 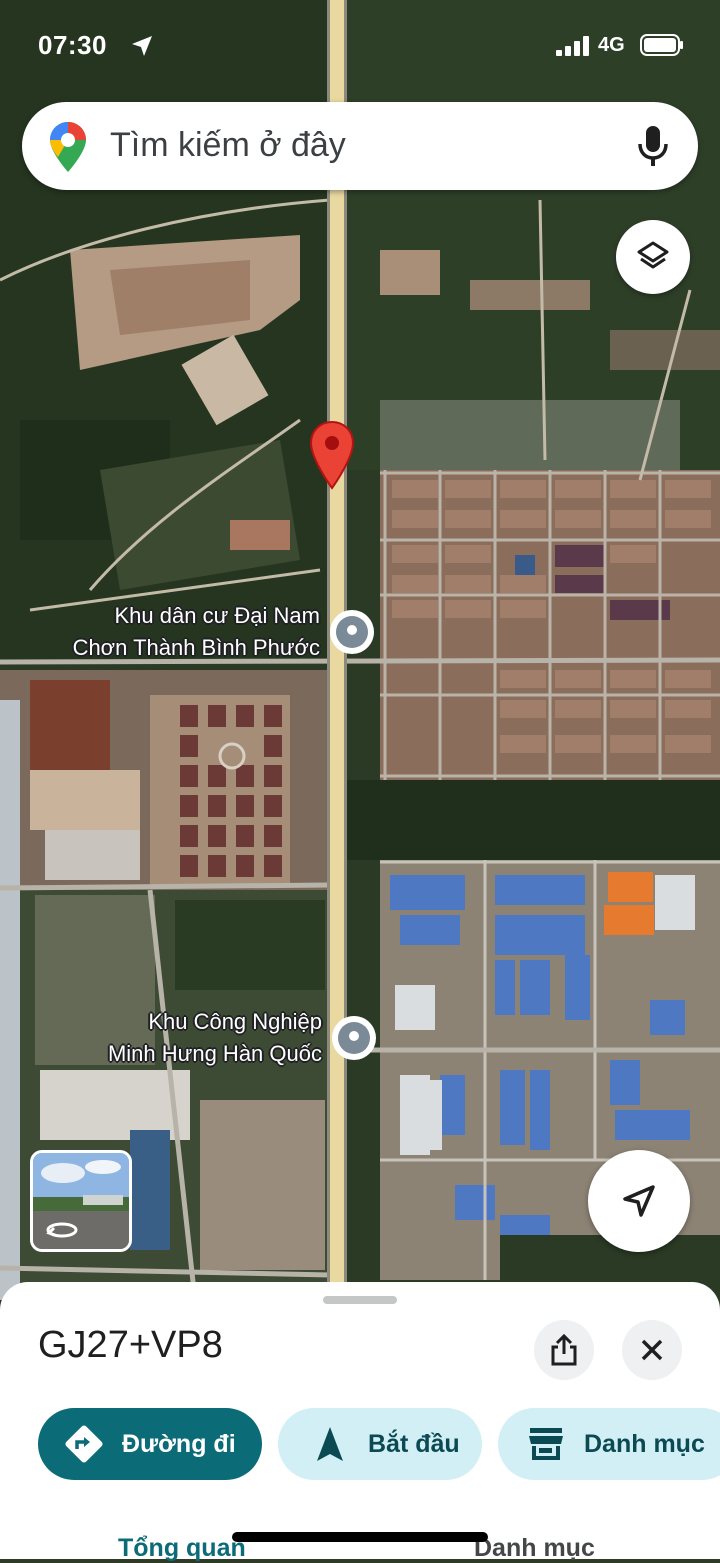 I want to click on category-button: Danh mục, so click(x=609, y=1444).